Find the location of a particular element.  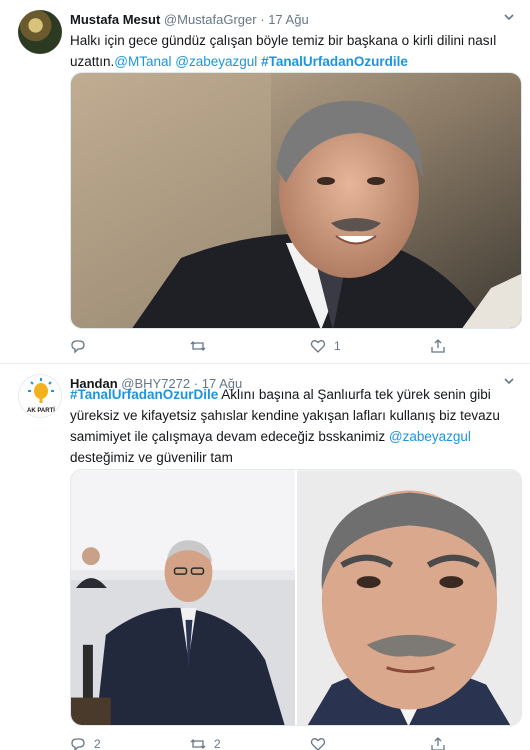

like-count: 1 is located at coordinates (337, 346).